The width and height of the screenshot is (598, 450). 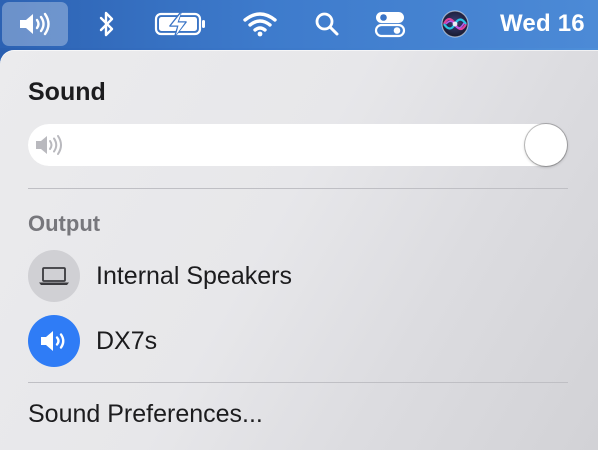 I want to click on spotlight-menu-button, so click(x=327, y=24).